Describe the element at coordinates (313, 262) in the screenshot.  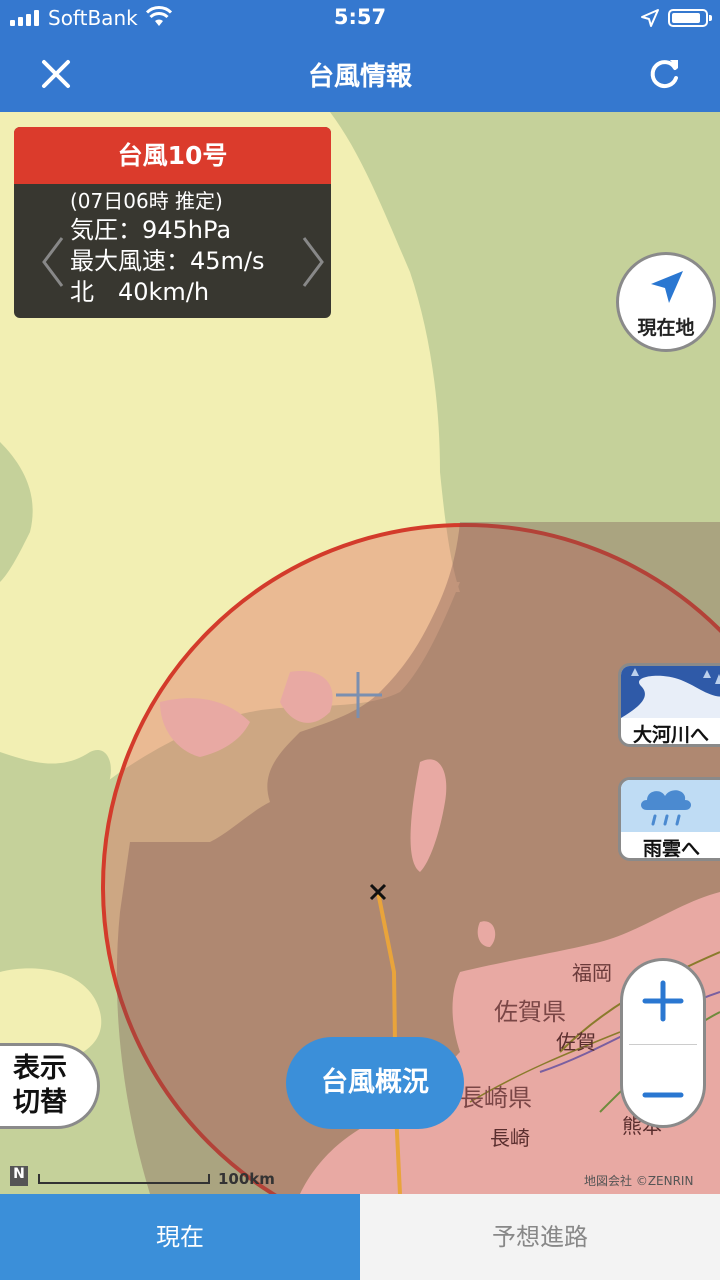
I see `chevron-right-icon` at that location.